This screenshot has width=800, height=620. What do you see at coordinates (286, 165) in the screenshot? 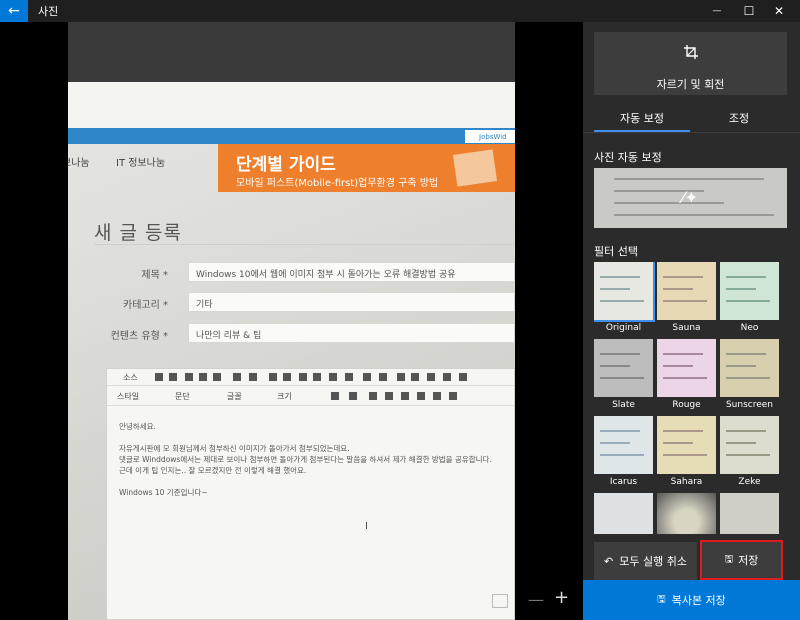
I see `banner-title: 단계별 가이드` at bounding box center [286, 165].